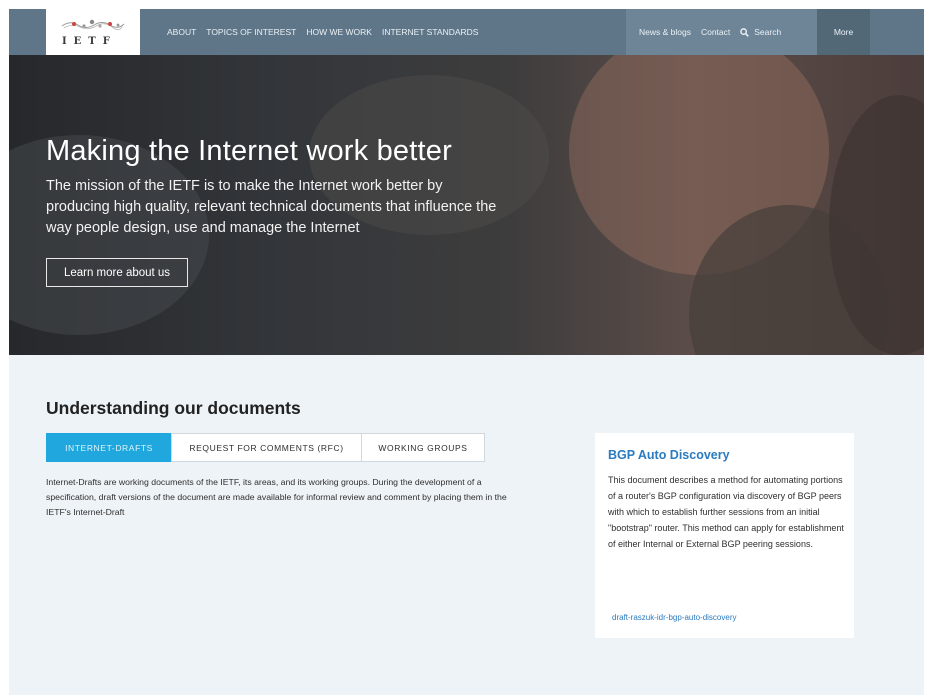  Describe the element at coordinates (173, 408) in the screenshot. I see `documents-section-title: Understanding our documents` at that location.